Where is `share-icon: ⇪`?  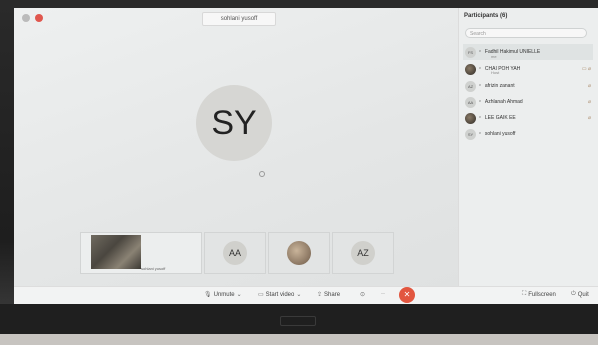 share-icon: ⇪ is located at coordinates (320, 295).